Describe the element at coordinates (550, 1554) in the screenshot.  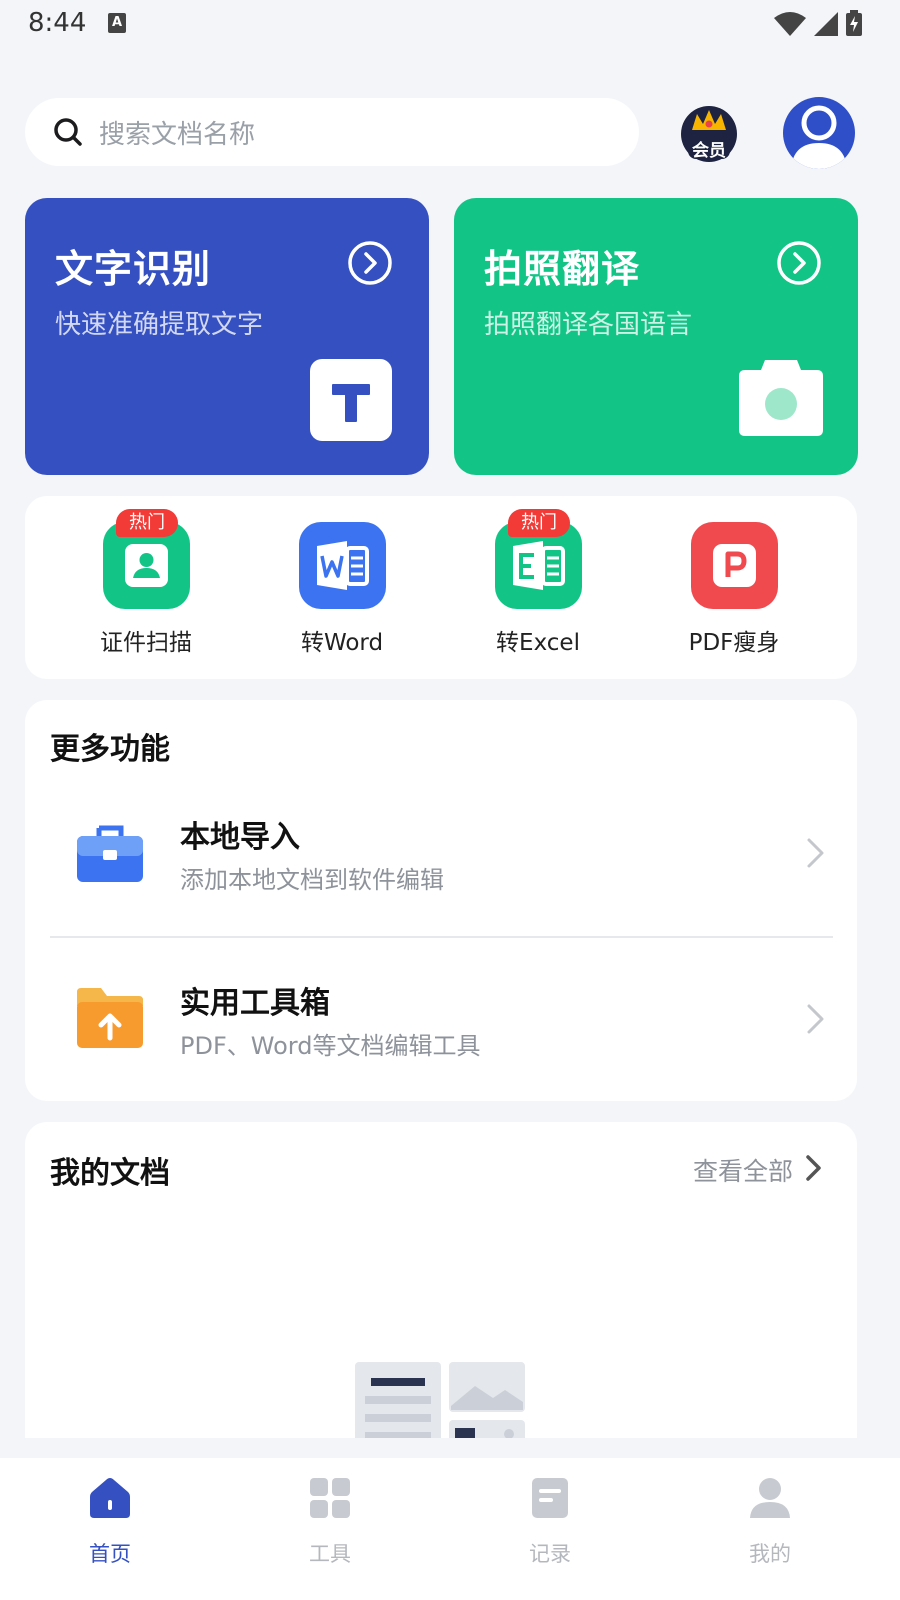
I see `nav-records-label: 记录` at that location.